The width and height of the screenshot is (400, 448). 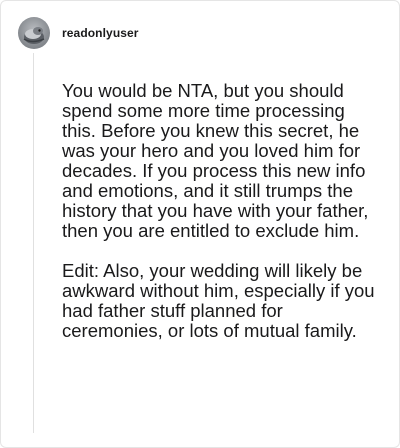 What do you see at coordinates (34, 35) in the screenshot?
I see `avatar-icon` at bounding box center [34, 35].